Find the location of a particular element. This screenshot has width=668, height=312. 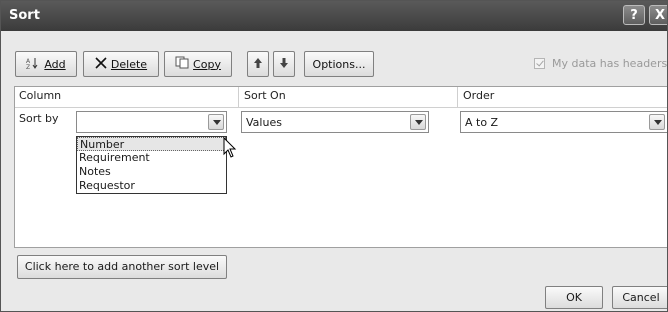

order-select-value: A to Z is located at coordinates (482, 122).